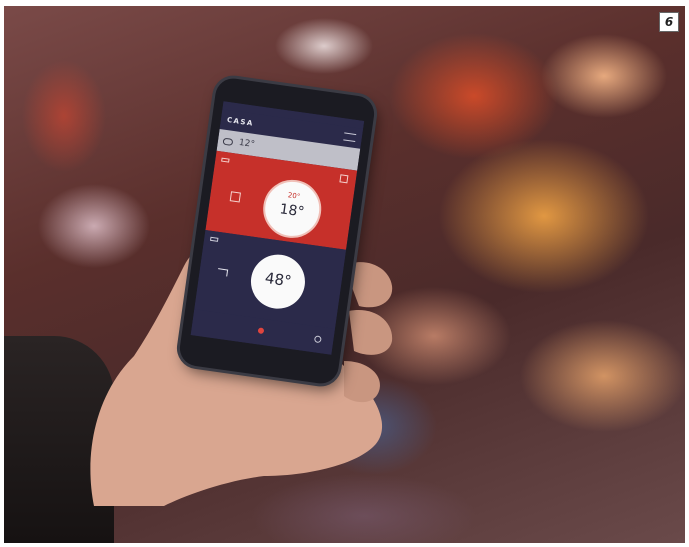  Describe the element at coordinates (350, 137) in the screenshot. I see `menu-icon` at that location.